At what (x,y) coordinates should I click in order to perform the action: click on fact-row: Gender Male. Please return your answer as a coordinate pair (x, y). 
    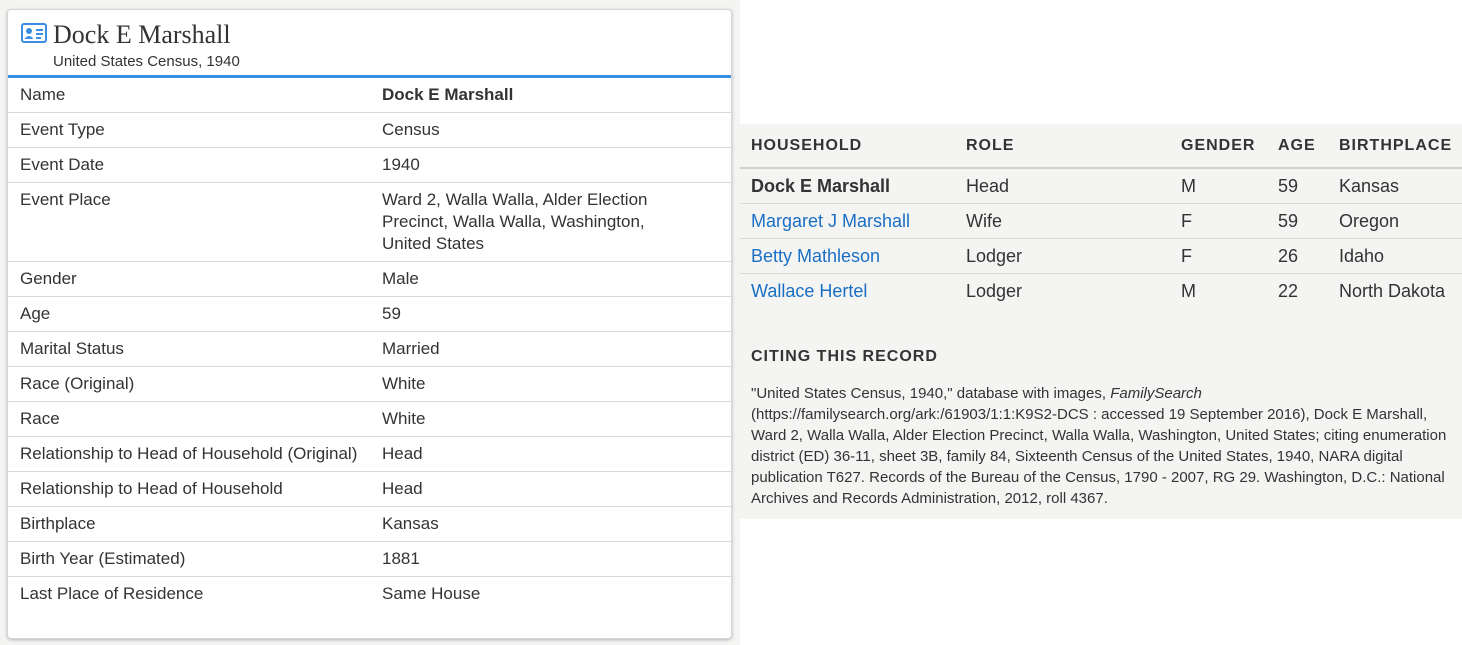
    Looking at the image, I should click on (369, 279).